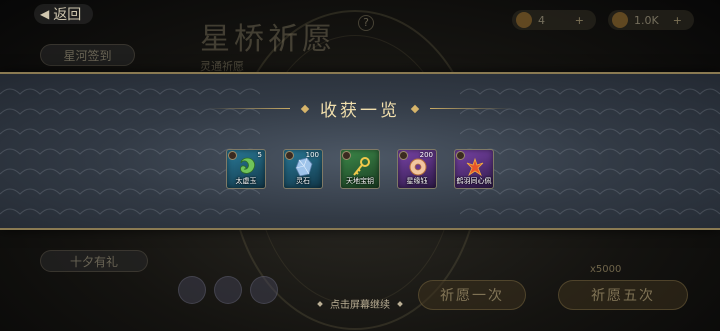 Image resolution: width=720 pixels, height=331 pixels. What do you see at coordinates (361, 166) in the screenshot?
I see `golden-key-icon` at bounding box center [361, 166].